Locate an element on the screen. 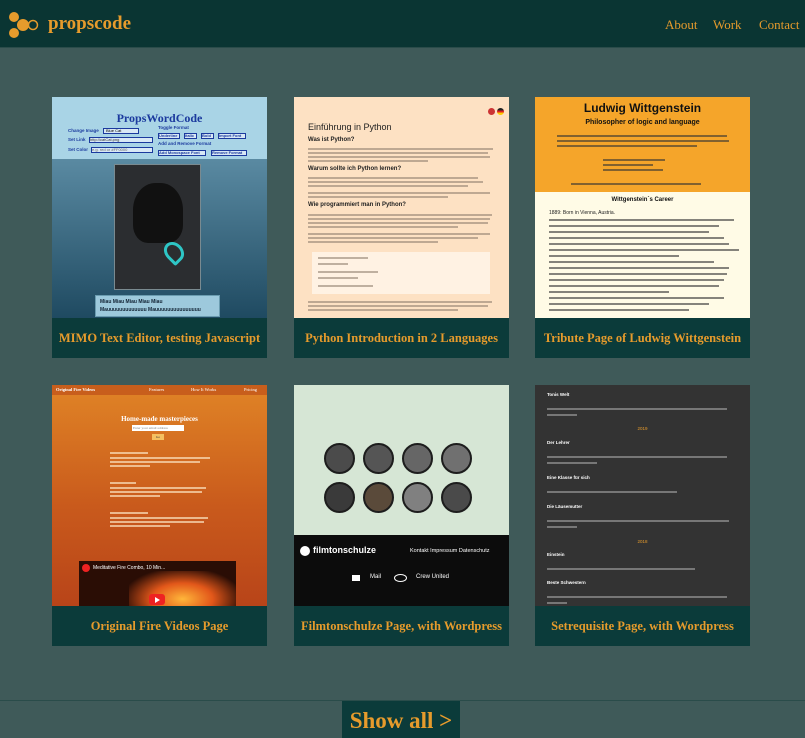 The width and height of the screenshot is (805, 738). channel-icon is located at coordinates (86, 568).